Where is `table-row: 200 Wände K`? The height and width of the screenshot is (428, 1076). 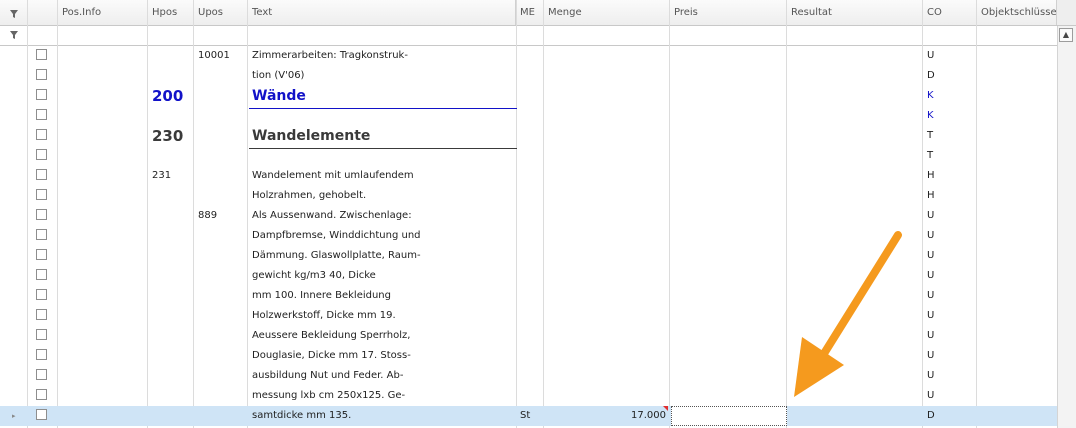
table-row: 200 Wände K is located at coordinates (528, 96).